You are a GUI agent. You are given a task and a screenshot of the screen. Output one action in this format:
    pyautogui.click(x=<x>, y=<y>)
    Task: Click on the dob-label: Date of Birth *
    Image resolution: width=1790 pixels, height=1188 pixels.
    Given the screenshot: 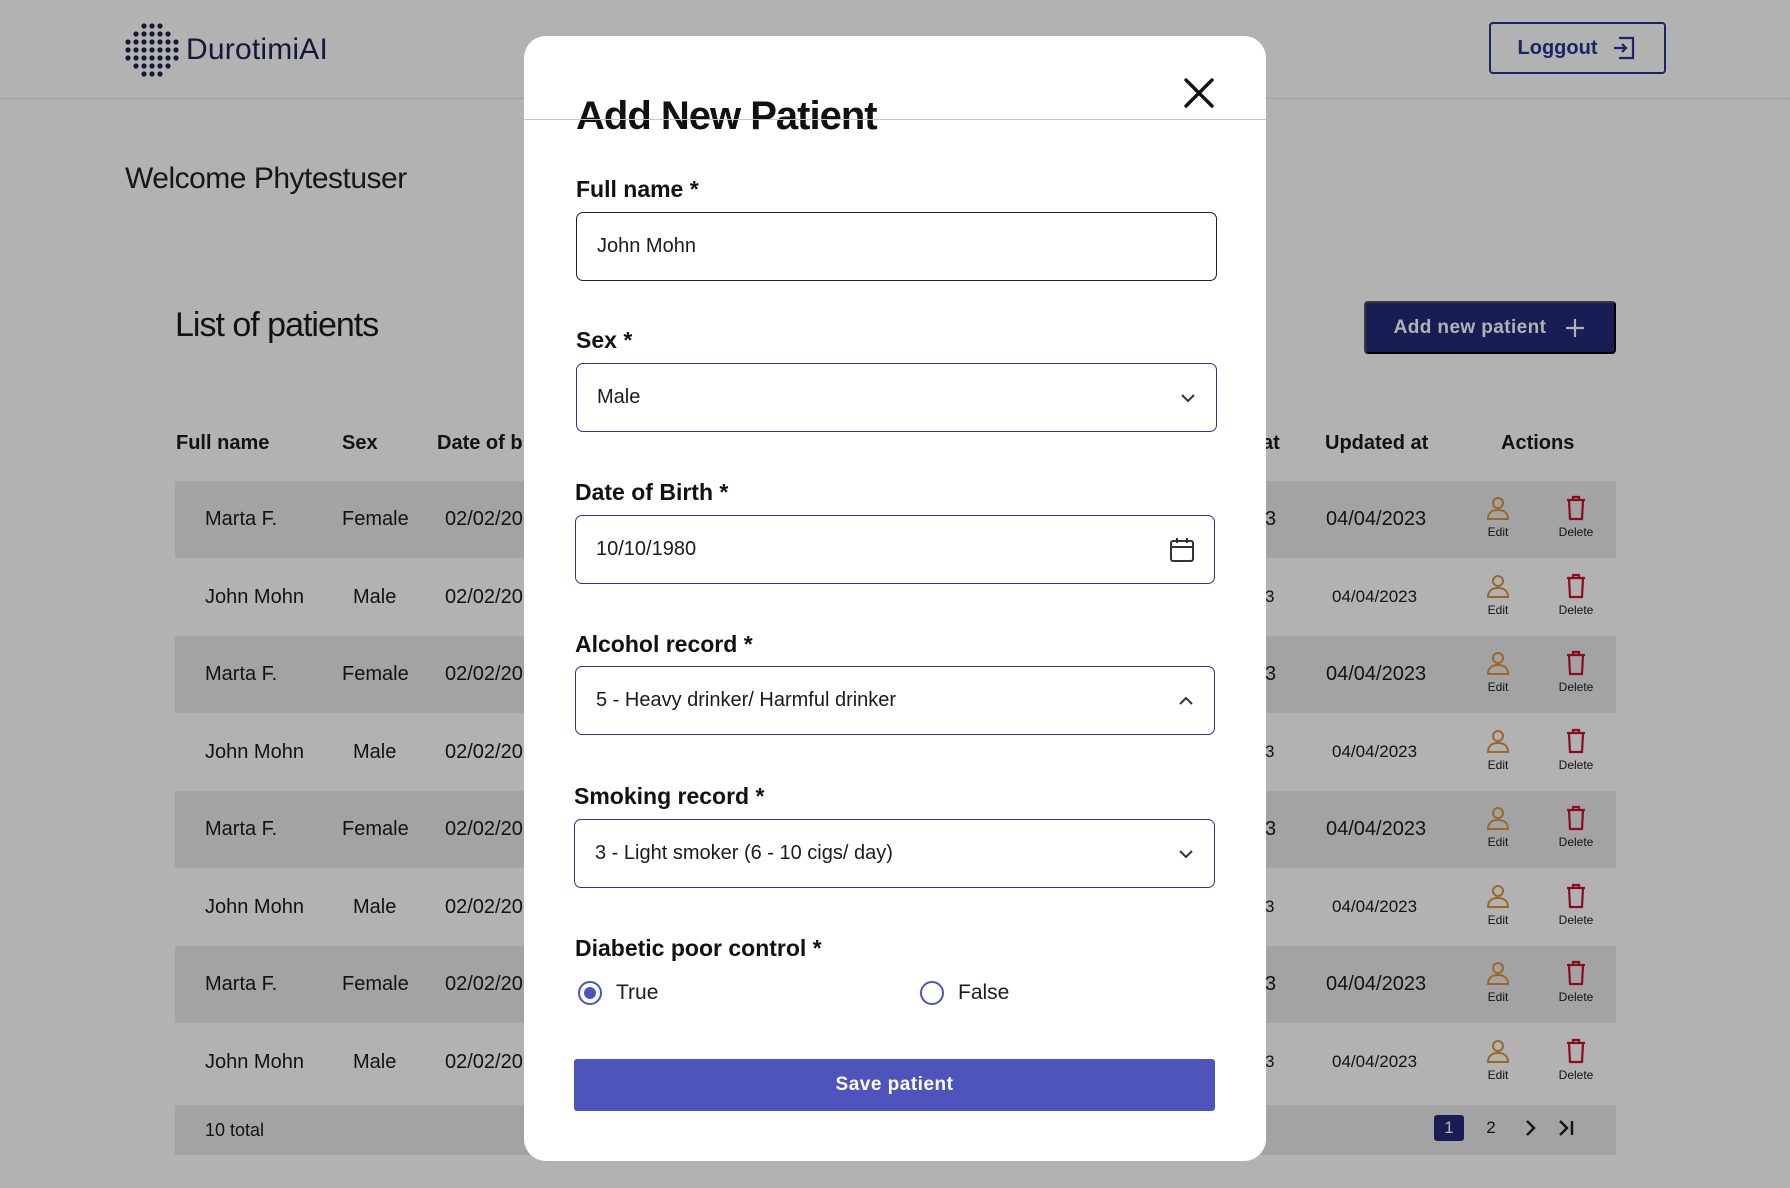 What is the action you would take?
    pyautogui.click(x=652, y=492)
    